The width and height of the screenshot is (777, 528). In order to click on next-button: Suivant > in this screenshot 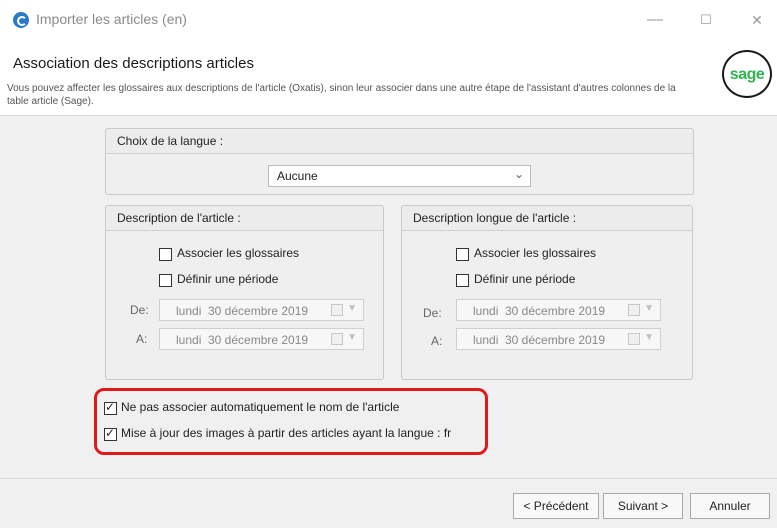, I will do `click(643, 506)`.